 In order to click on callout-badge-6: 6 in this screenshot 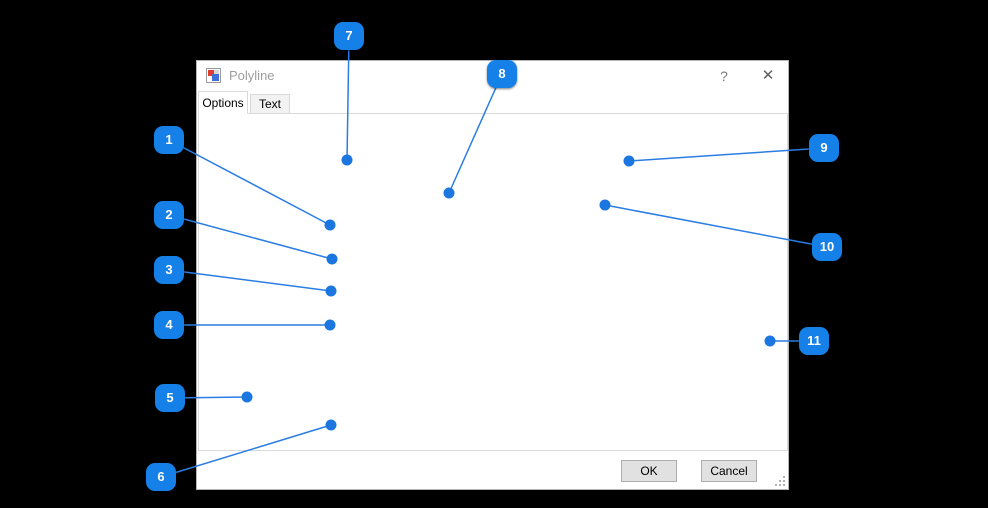, I will do `click(161, 477)`.